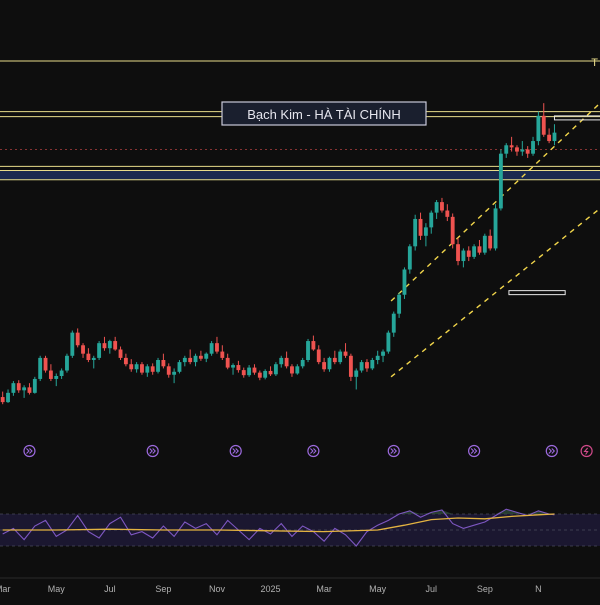 This screenshot has height=605, width=600. Describe the element at coordinates (594, 63) in the screenshot. I see `corner-label: T` at that location.